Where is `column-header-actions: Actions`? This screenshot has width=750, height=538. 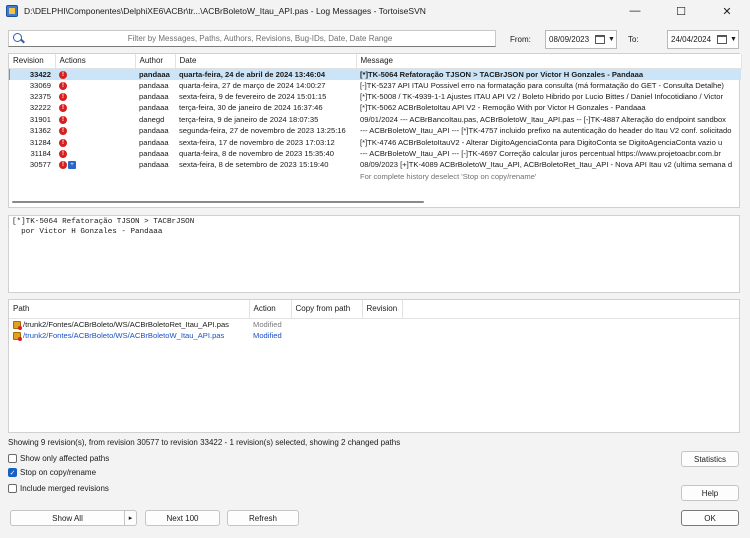
column-header-actions: Actions is located at coordinates (95, 61).